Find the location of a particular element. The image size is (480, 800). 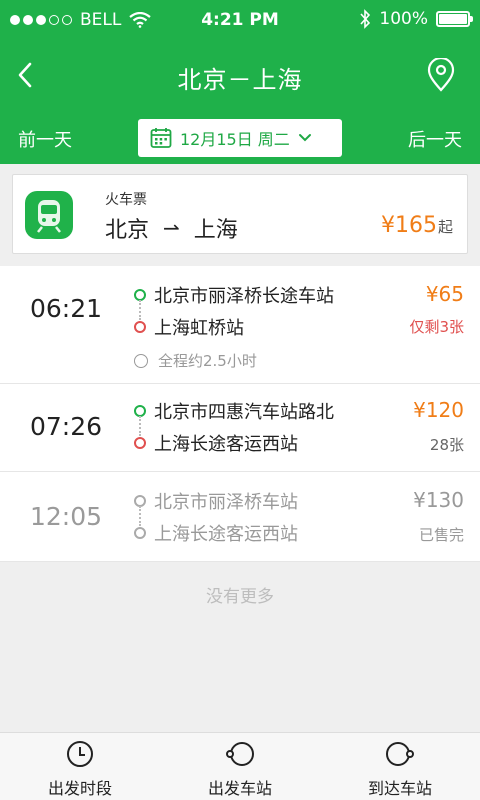

from-station: 北京市四惠汽车站路北 is located at coordinates (234, 411).